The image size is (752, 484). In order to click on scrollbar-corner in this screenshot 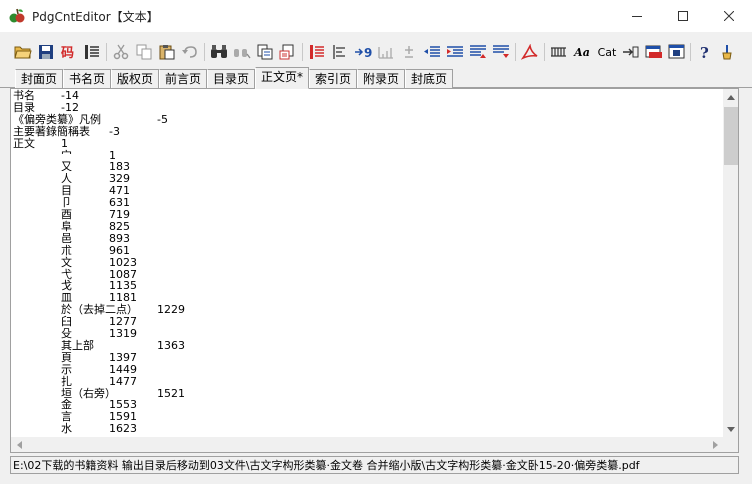, I will do `click(730, 444)`.